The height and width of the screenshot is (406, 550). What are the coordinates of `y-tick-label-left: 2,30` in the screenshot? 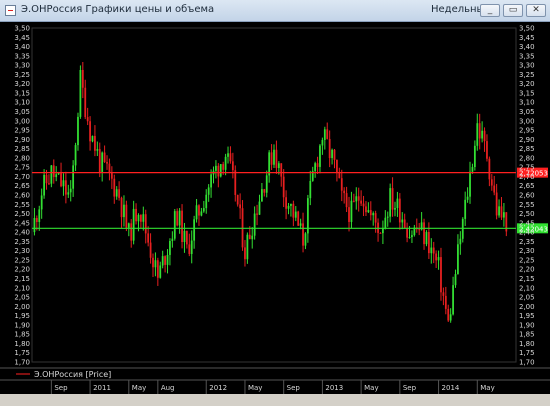 It's located at (22, 251).